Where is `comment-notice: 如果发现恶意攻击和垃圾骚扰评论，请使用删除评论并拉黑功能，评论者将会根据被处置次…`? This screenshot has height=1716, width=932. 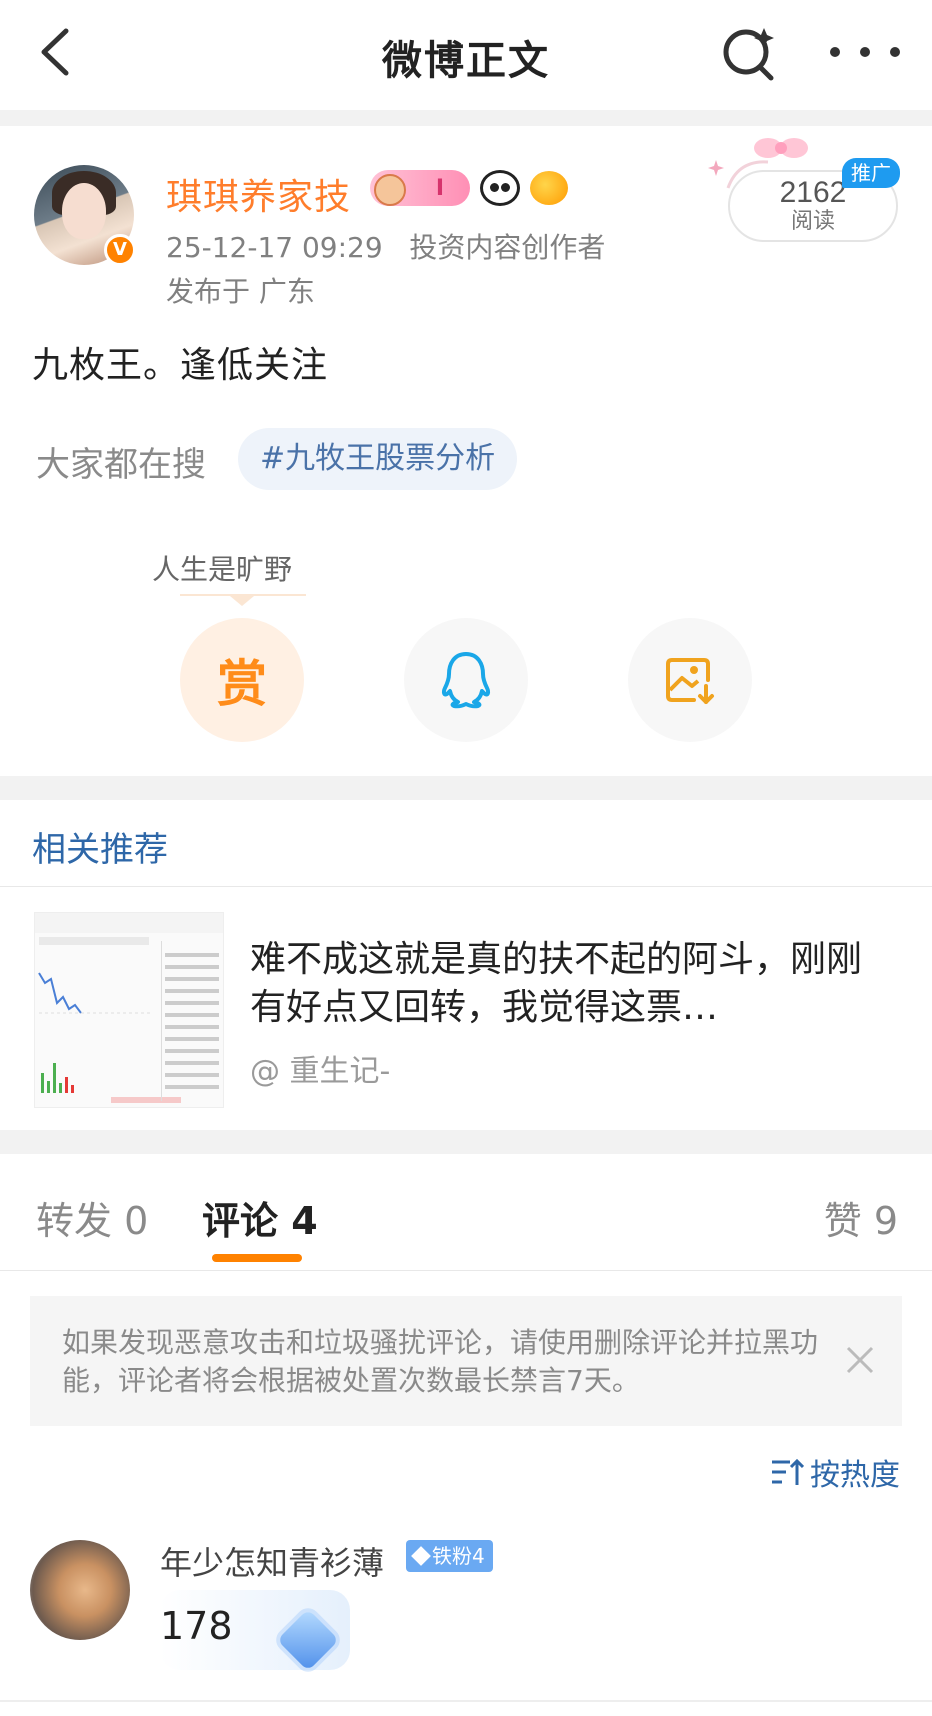 comment-notice: 如果发现恶意攻击和垃圾骚扰评论，请使用删除评论并拉黑功能，评论者将会根据被处置次… is located at coordinates (466, 1361).